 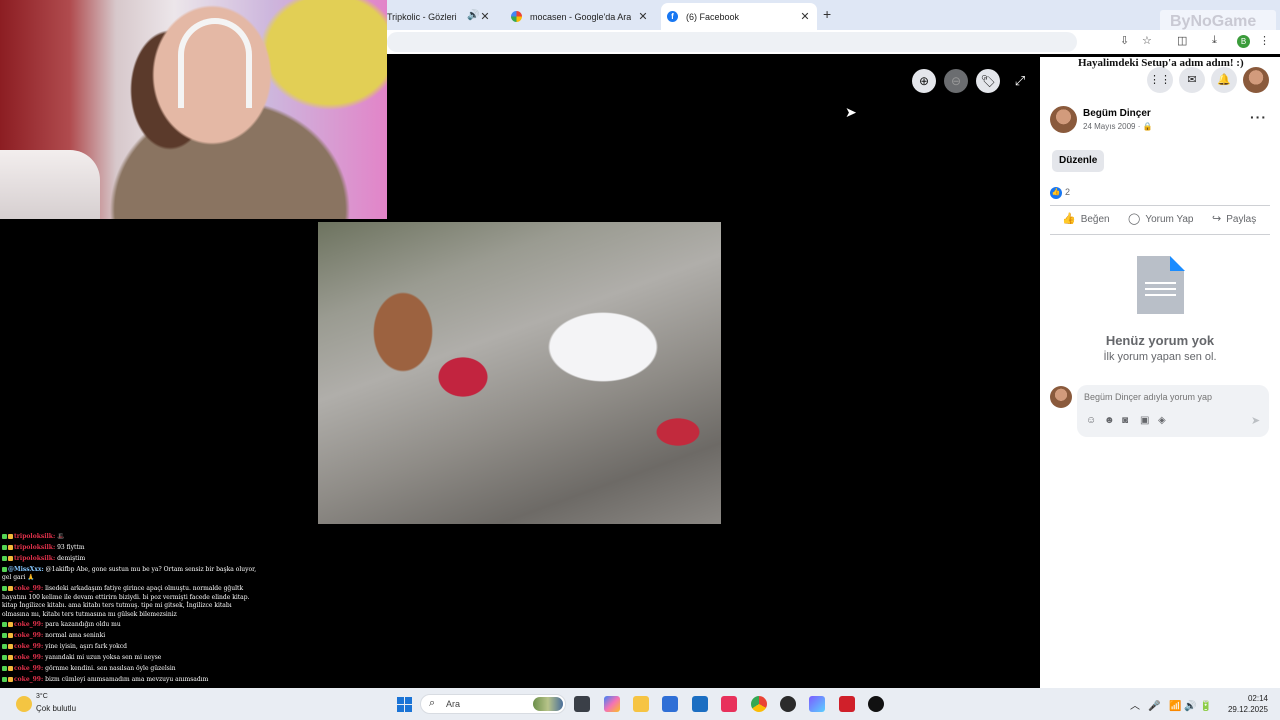 I want to click on windows-start-icon, so click(x=404, y=704).